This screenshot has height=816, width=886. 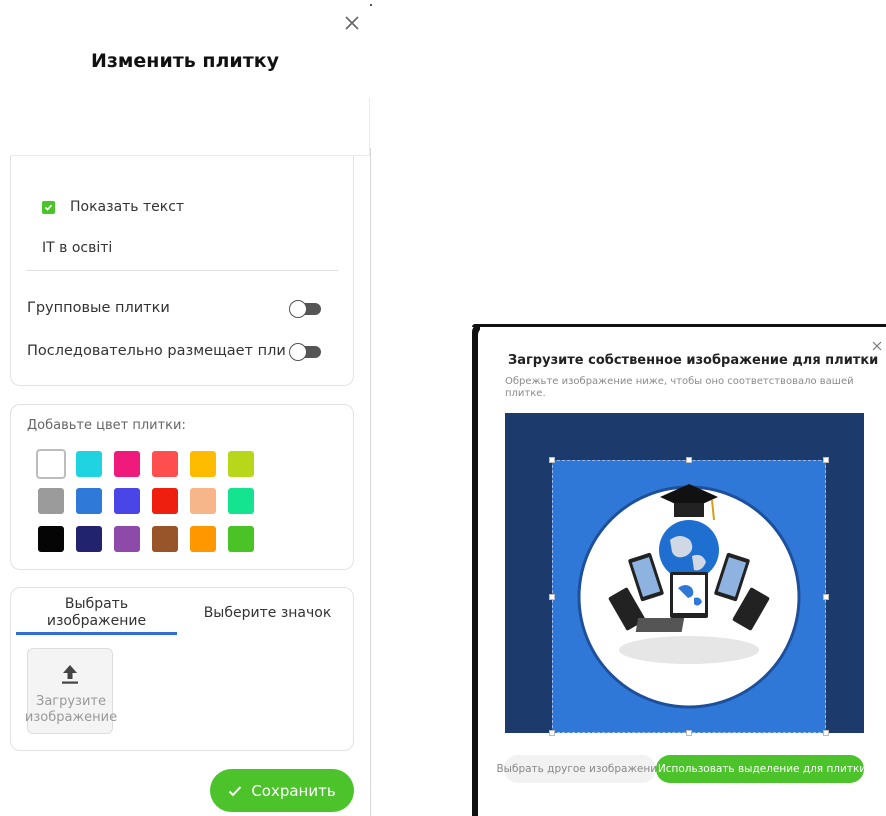 What do you see at coordinates (156, 351) in the screenshot?
I see `sequential-label: Последовательно размещает пли` at bounding box center [156, 351].